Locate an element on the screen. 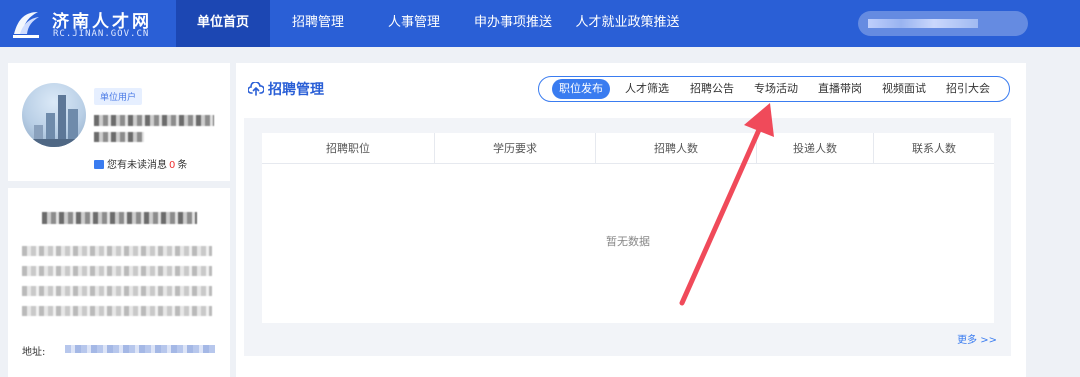 This screenshot has width=1080, height=377. unread-messages: 您有未读消息 0 条 is located at coordinates (140, 163).